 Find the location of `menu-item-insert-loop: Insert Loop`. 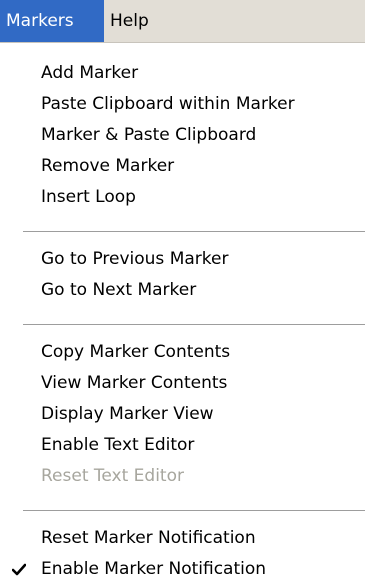

menu-item-insert-loop: Insert Loop is located at coordinates (182, 197).